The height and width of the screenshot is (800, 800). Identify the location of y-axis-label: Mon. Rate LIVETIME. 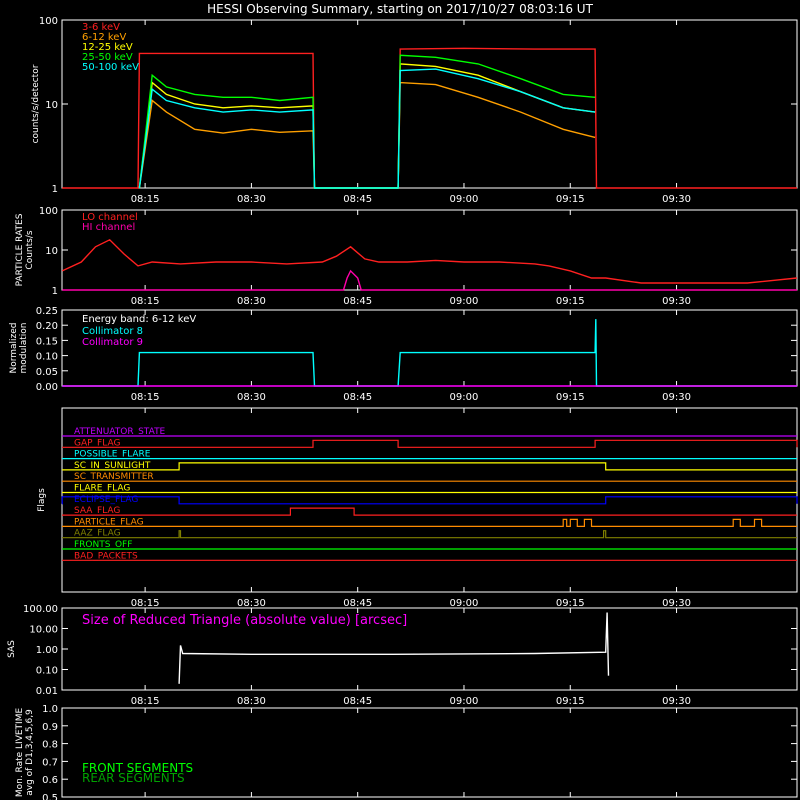
(20, 753).